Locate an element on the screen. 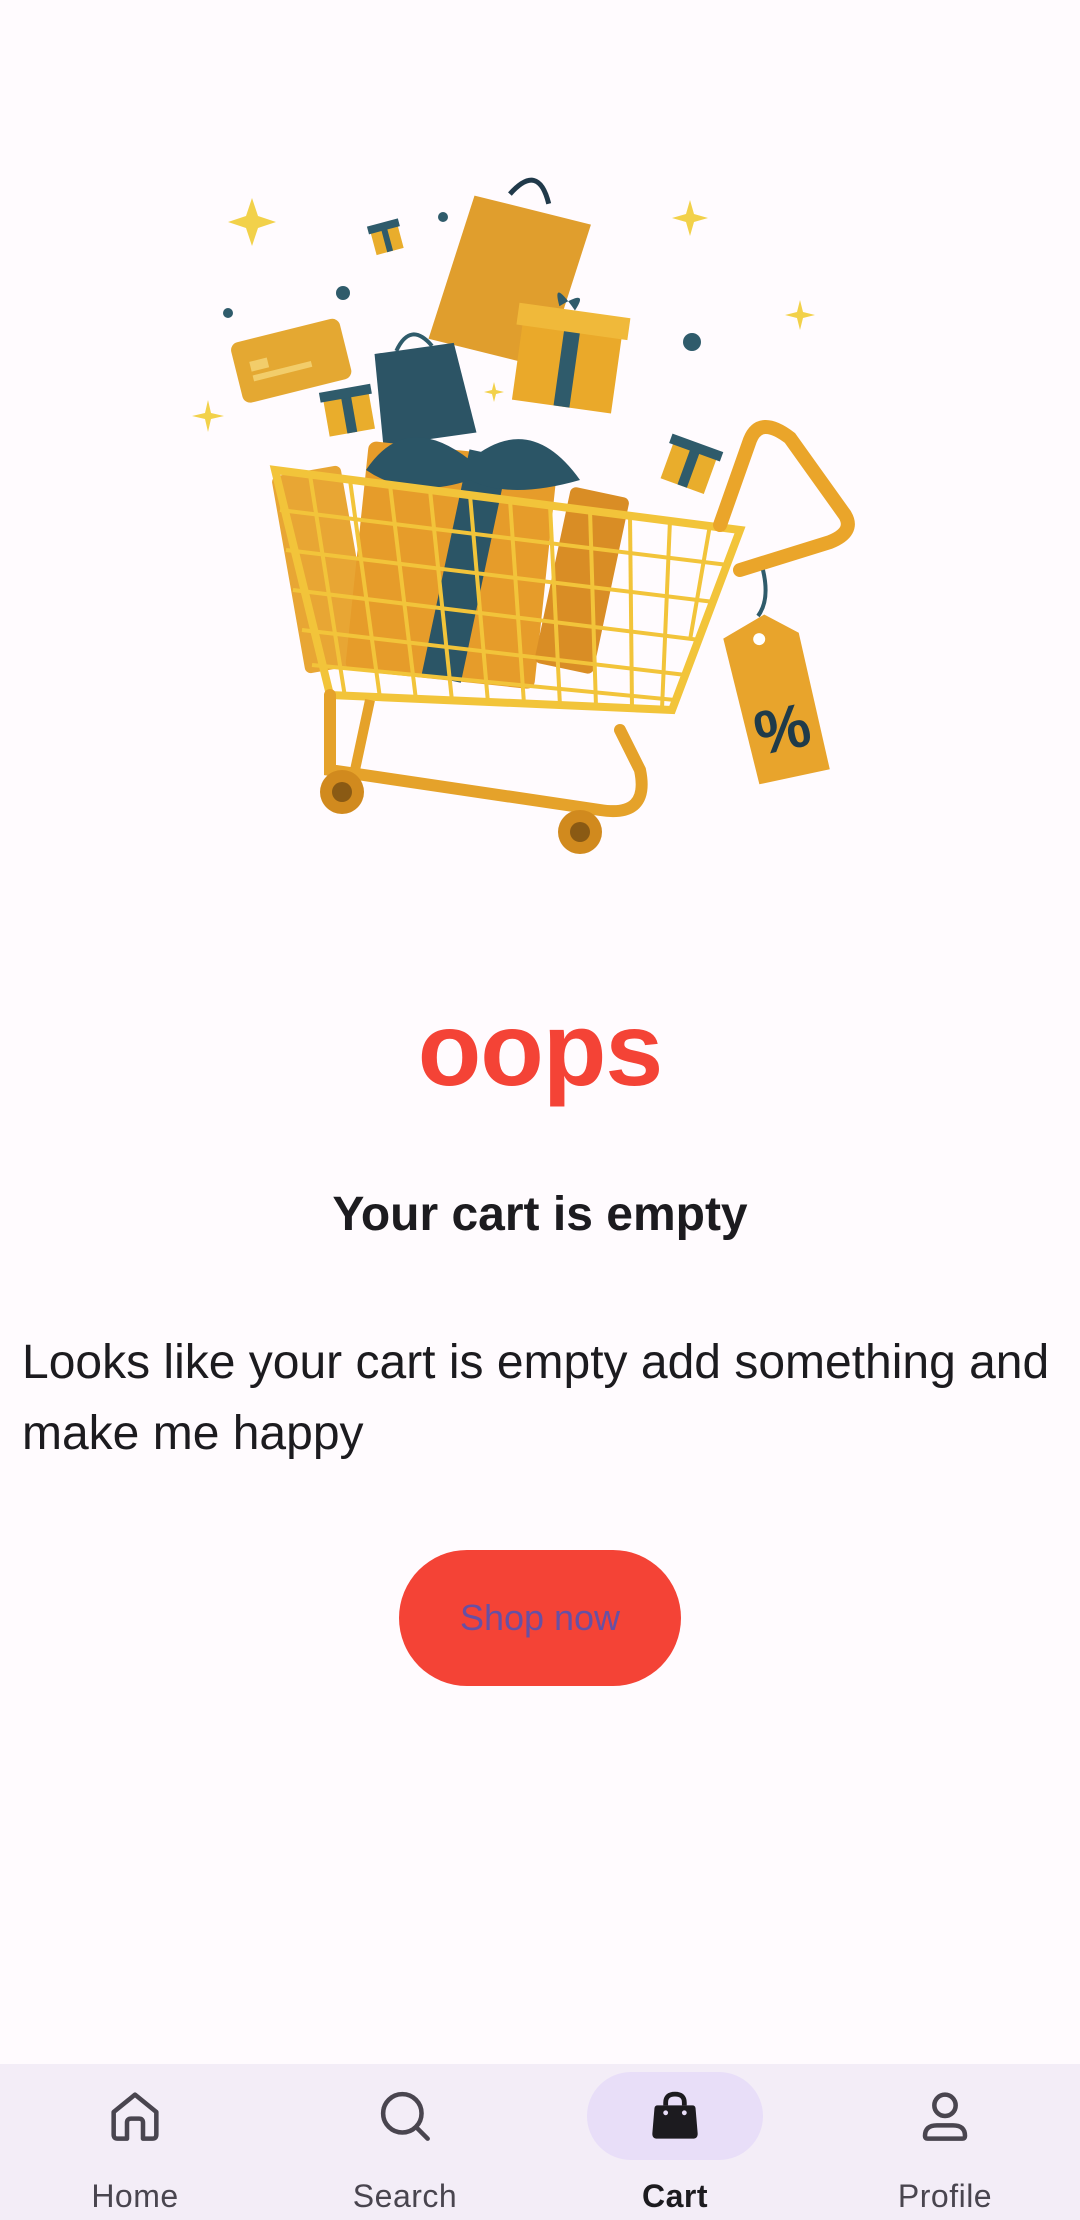 The height and width of the screenshot is (2220, 1080). empty-cart-subtitle: Your cart is empty is located at coordinates (540, 1214).